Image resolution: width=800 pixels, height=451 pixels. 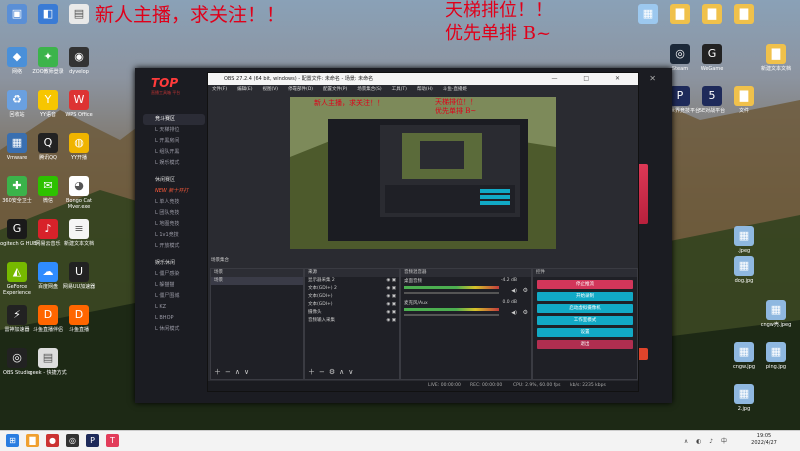 I want to click on scene-item: 场景, so click(x=257, y=281).